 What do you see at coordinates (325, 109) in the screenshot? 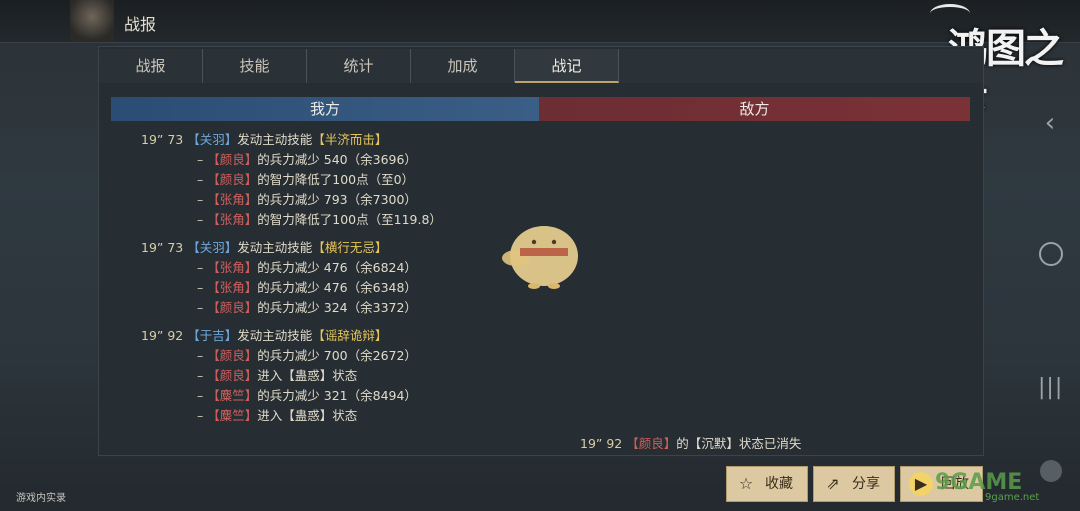
I see `our-side-header: 我方` at bounding box center [325, 109].